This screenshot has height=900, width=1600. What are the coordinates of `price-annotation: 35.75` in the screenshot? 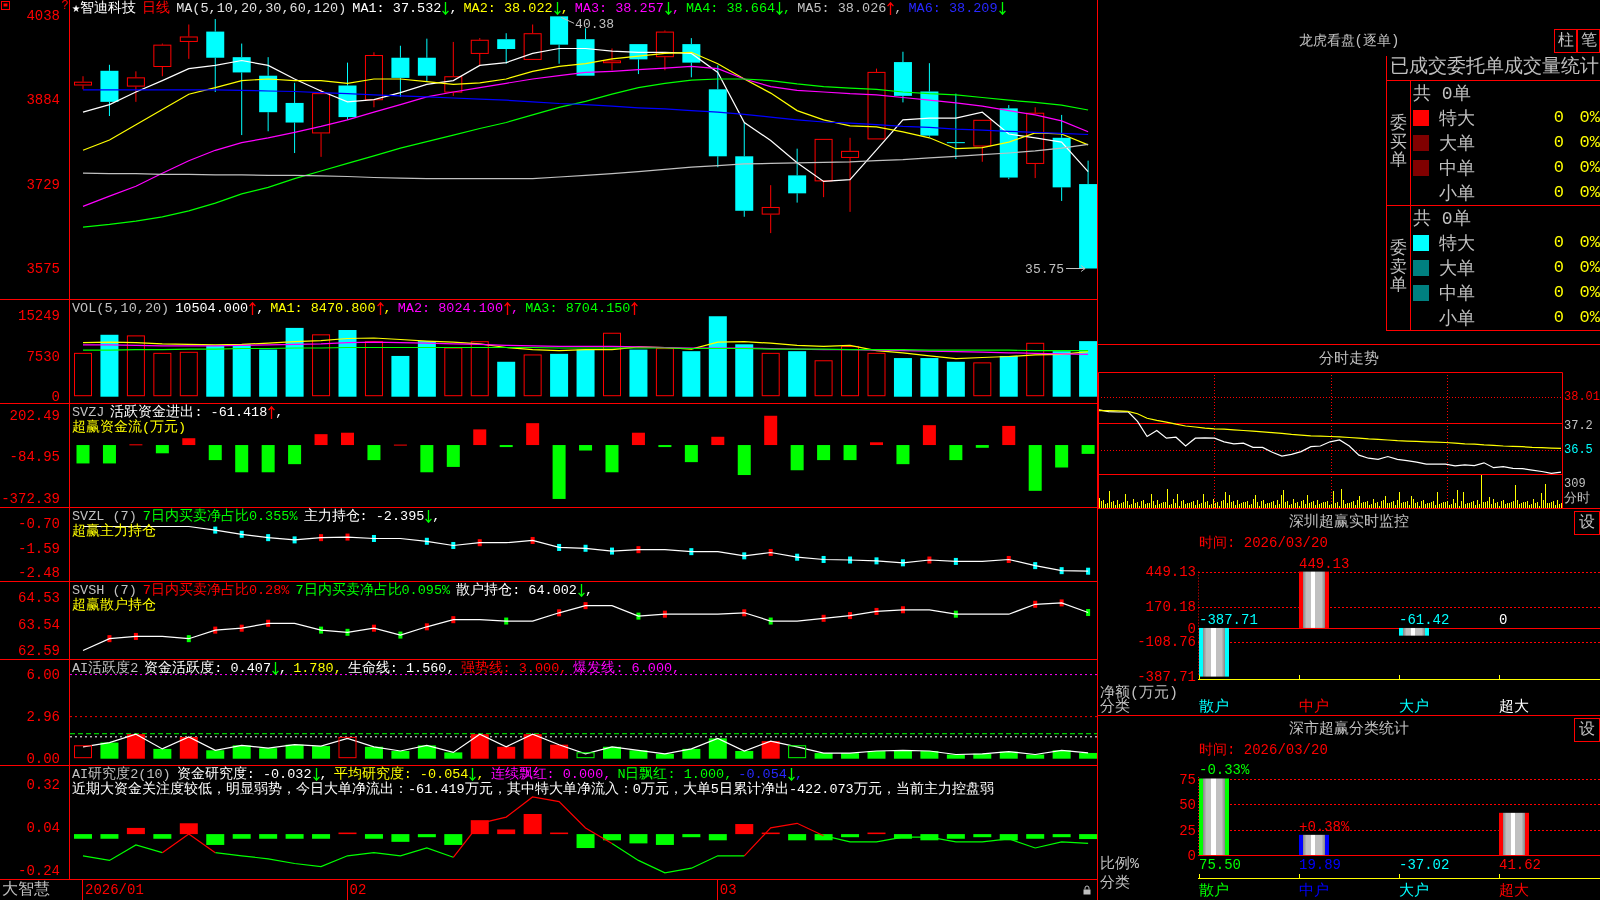 It's located at (1045, 269).